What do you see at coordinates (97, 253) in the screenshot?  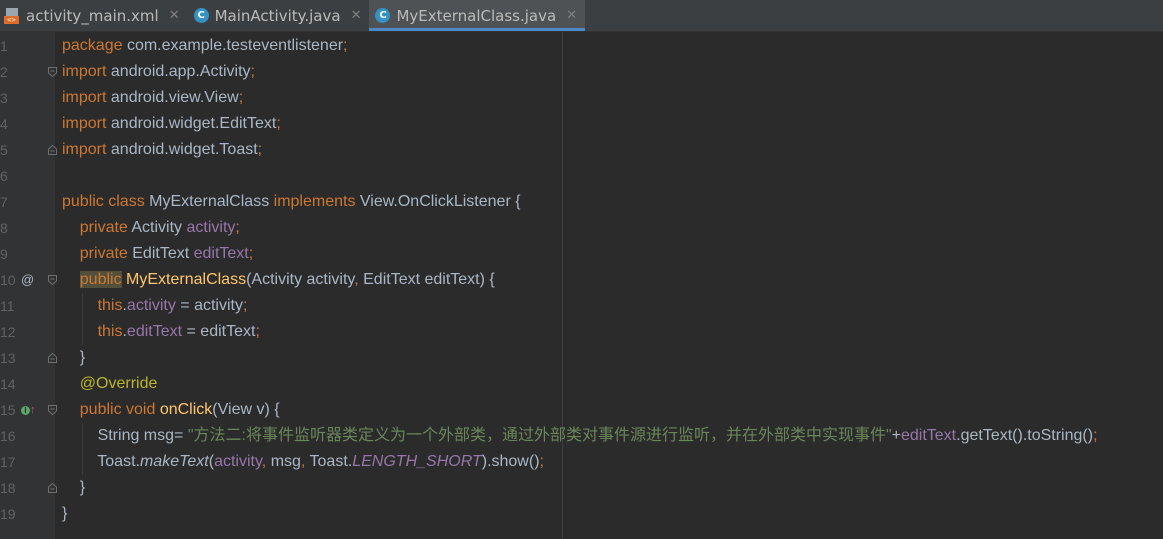 I see `code-token: private` at bounding box center [97, 253].